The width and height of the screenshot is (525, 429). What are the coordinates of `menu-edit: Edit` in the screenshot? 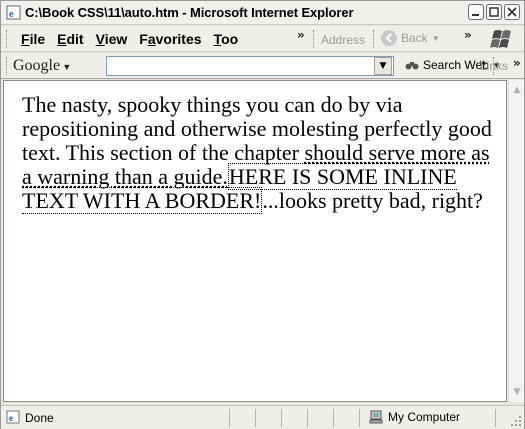 It's located at (70, 39).